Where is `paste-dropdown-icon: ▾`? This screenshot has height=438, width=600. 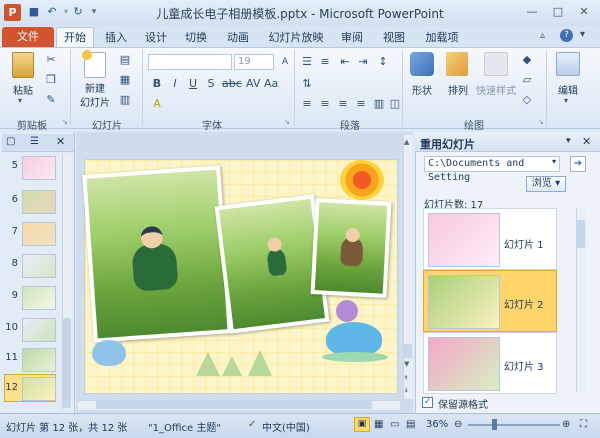 paste-dropdown-icon: ▾ is located at coordinates (20, 100).